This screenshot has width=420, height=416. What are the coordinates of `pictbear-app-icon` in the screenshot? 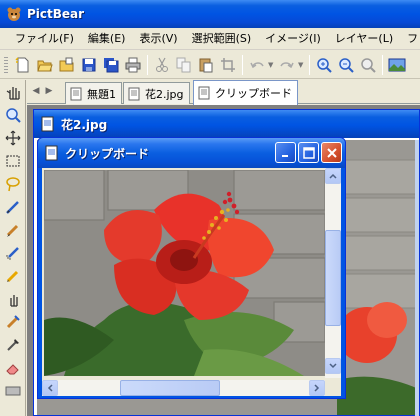 It's located at (14, 14).